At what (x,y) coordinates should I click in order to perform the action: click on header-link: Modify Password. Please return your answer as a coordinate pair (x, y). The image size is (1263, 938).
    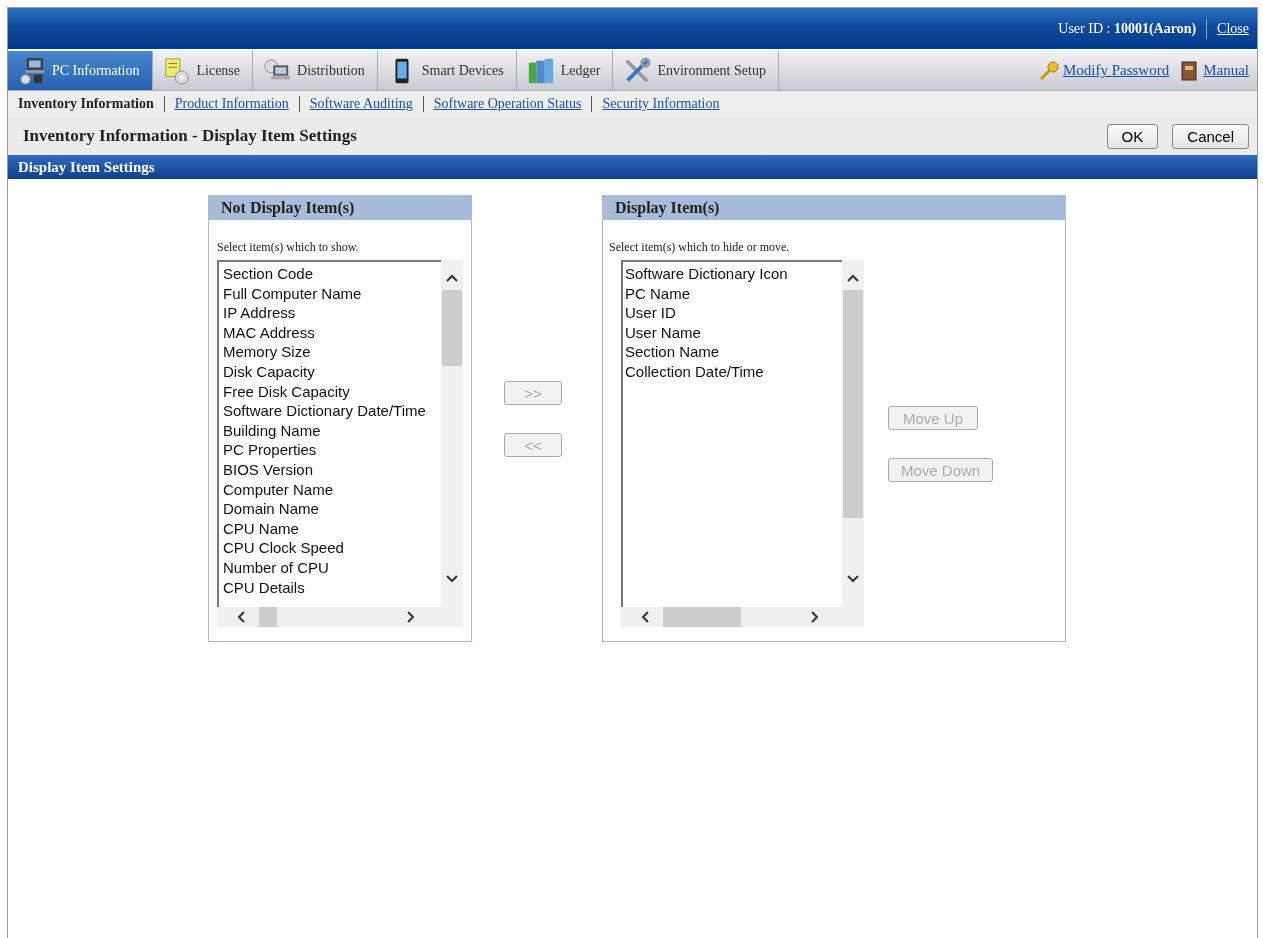
    Looking at the image, I should click on (1116, 70).